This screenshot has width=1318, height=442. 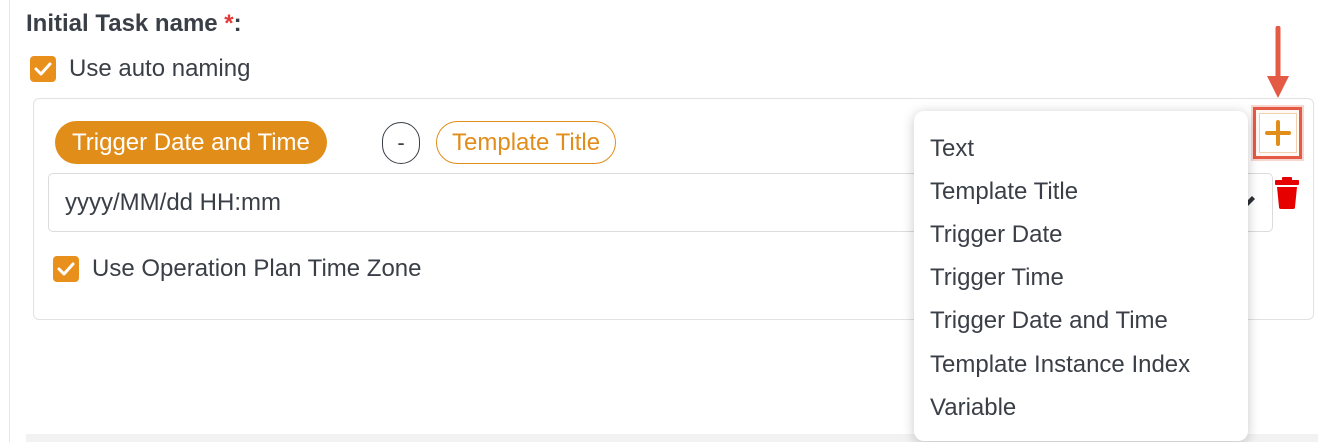 I want to click on initial-task-name-label: Initial Task name *:, so click(x=134, y=24).